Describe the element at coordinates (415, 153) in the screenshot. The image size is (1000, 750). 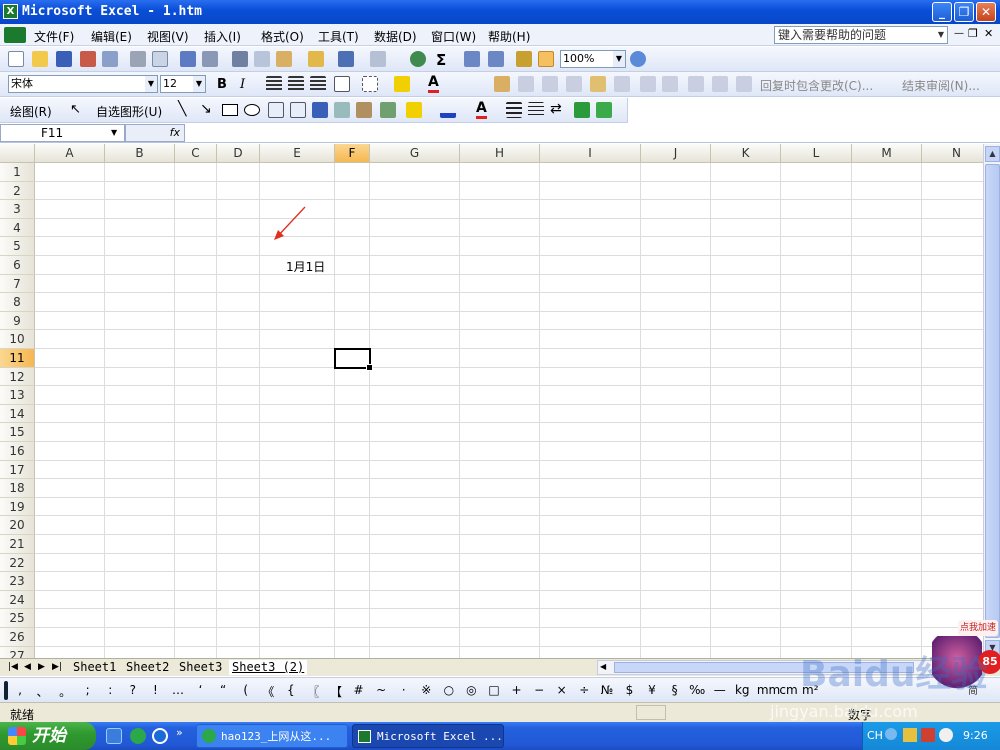
I see `column-header-G: G` at that location.